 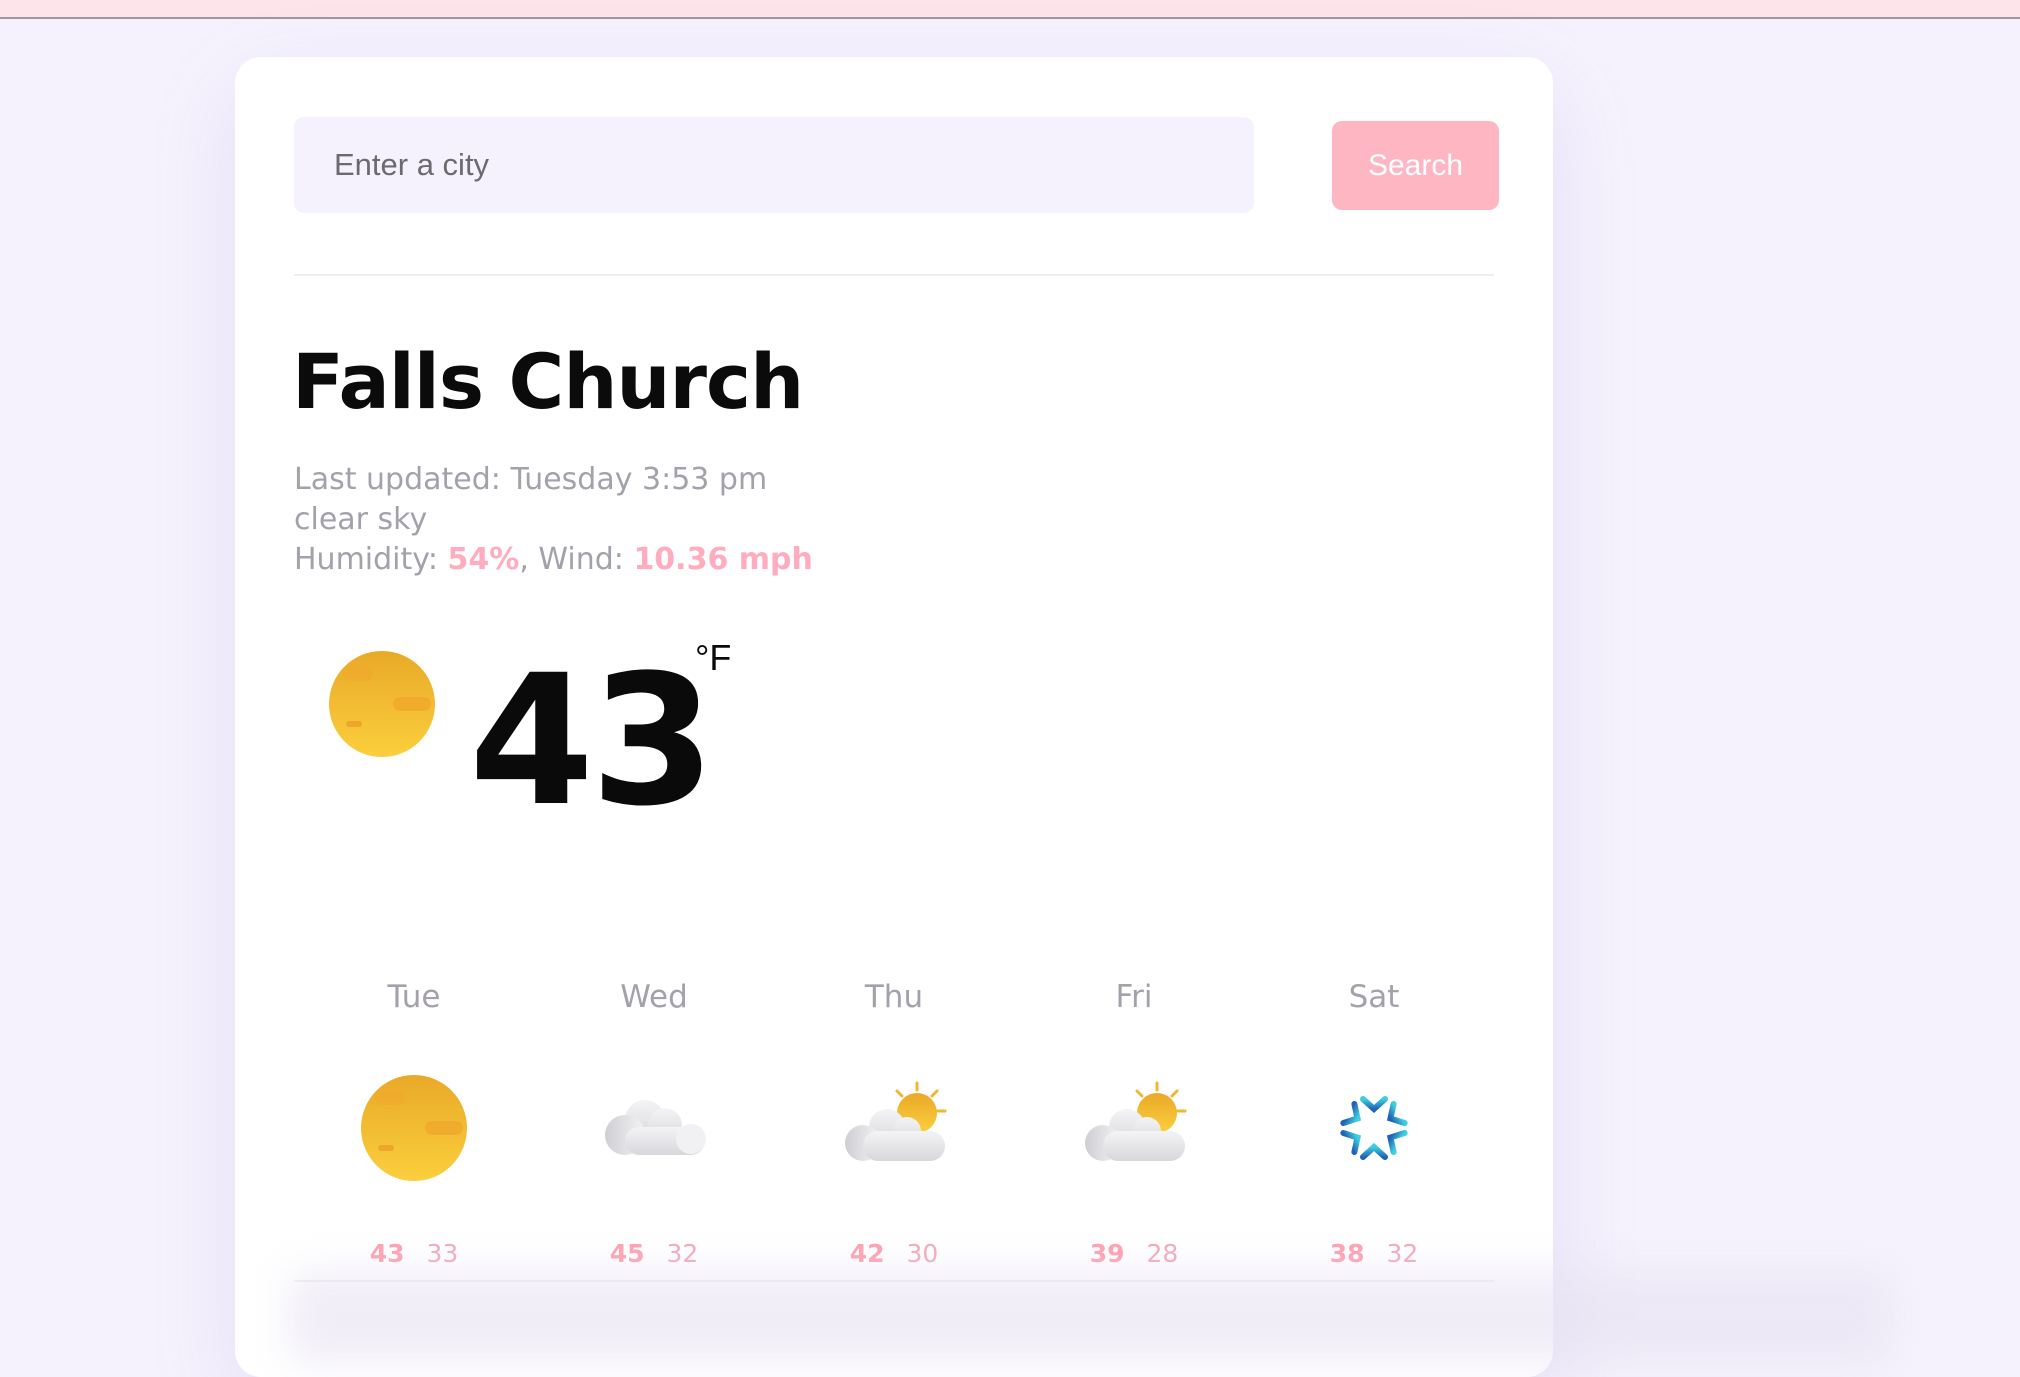 I want to click on forecast-day: Fri 39 28, so click(x=1134, y=1122).